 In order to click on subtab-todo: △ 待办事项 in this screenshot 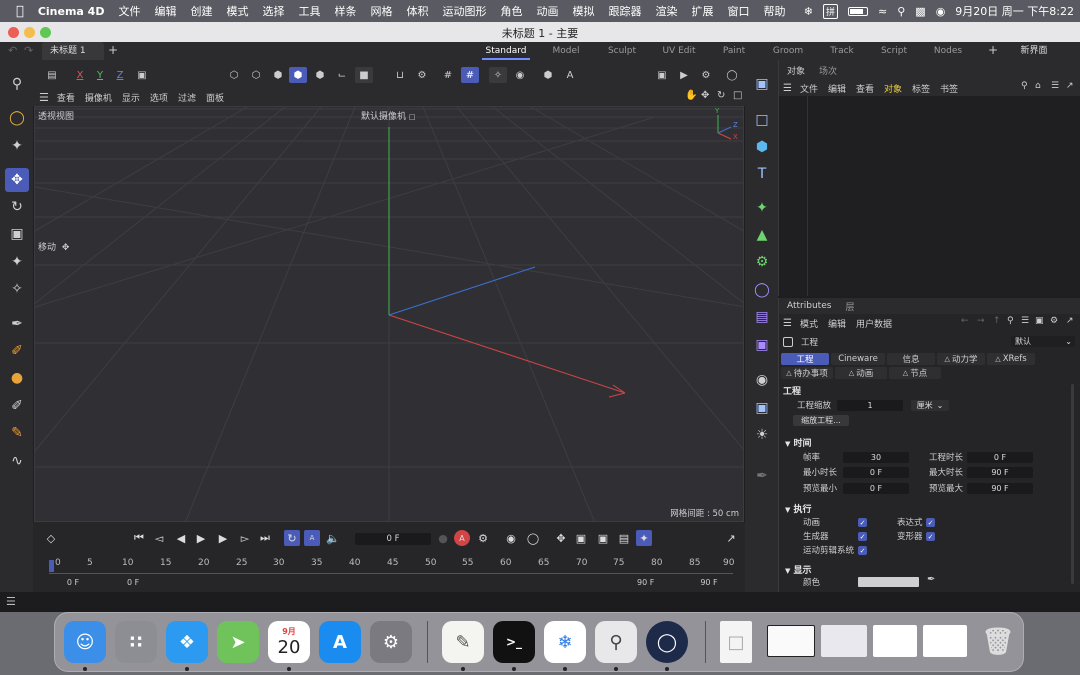, I will do `click(807, 373)`.